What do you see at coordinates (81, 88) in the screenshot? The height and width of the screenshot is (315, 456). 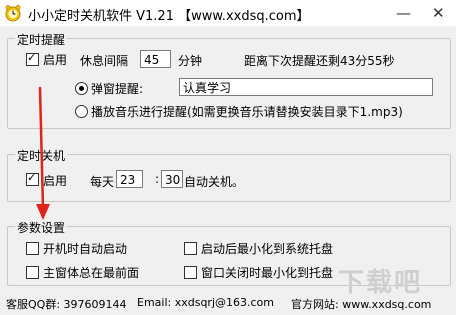 I see `popup-reminder-radio` at bounding box center [81, 88].